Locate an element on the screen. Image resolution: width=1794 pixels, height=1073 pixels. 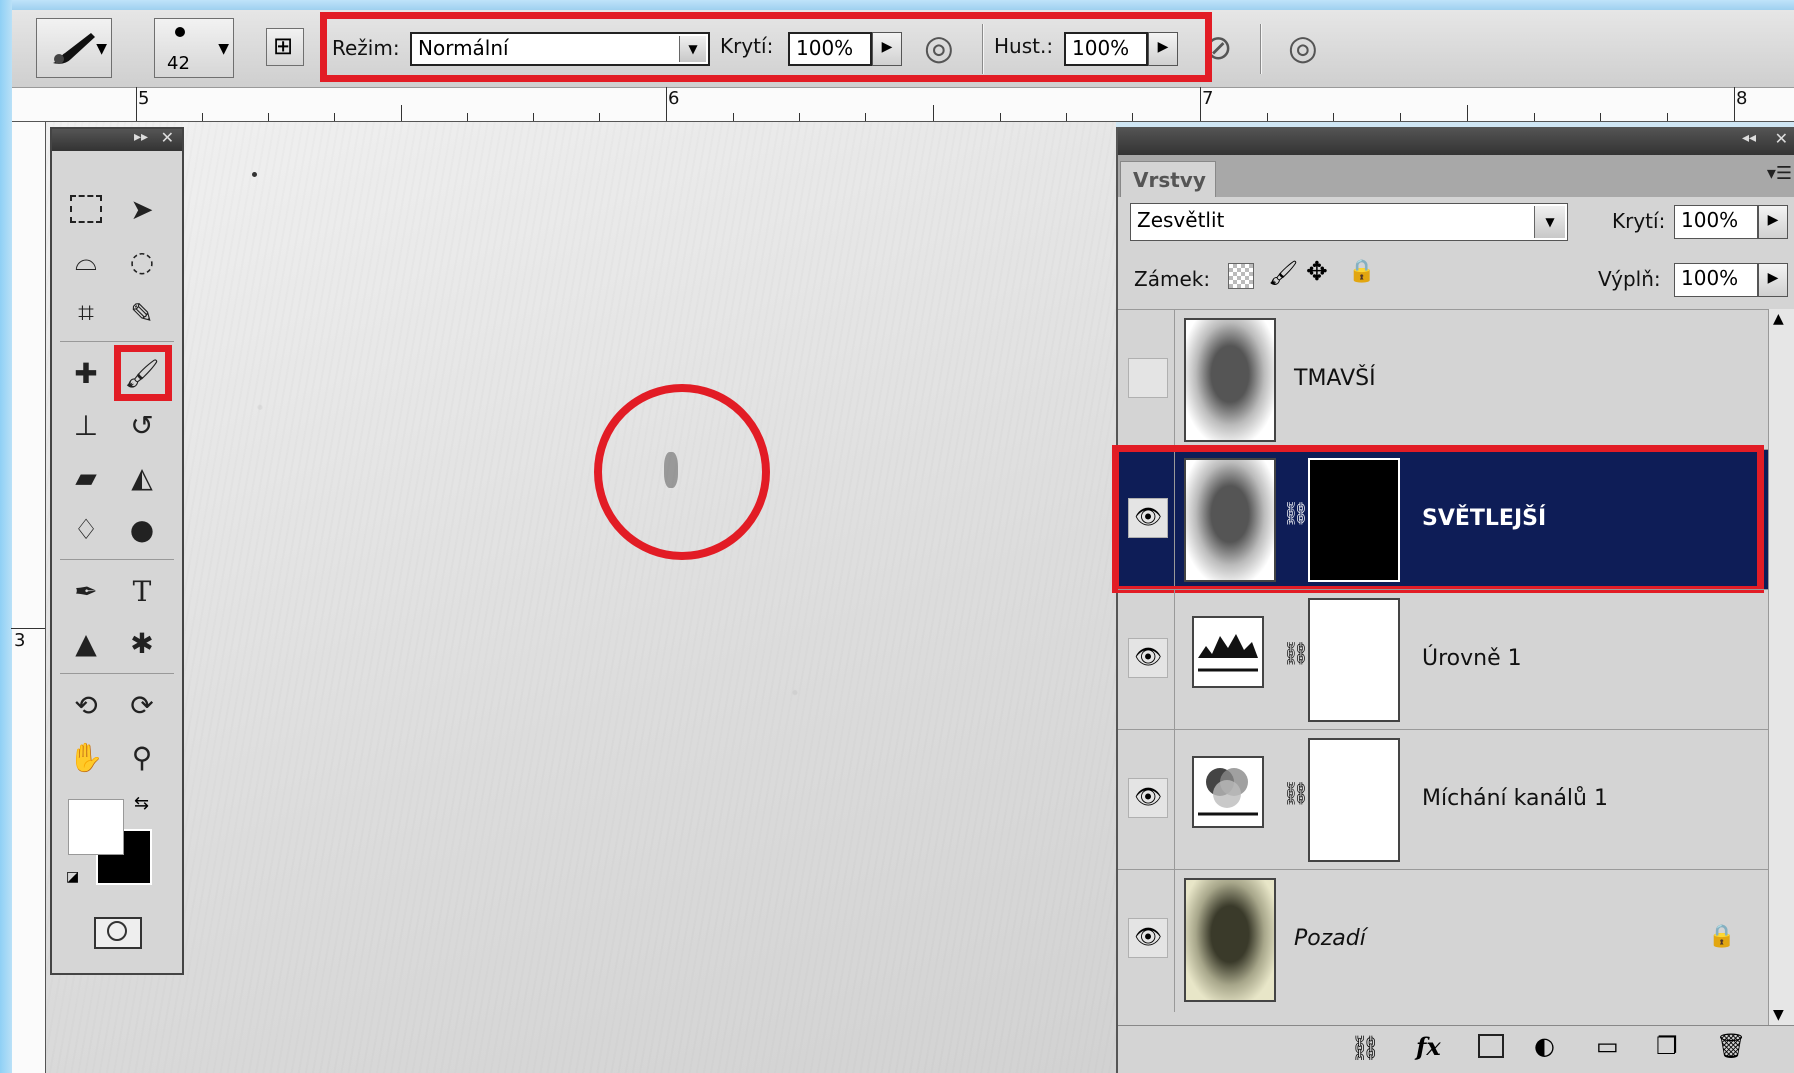
lock-position-icon: ✥ is located at coordinates (1317, 272).